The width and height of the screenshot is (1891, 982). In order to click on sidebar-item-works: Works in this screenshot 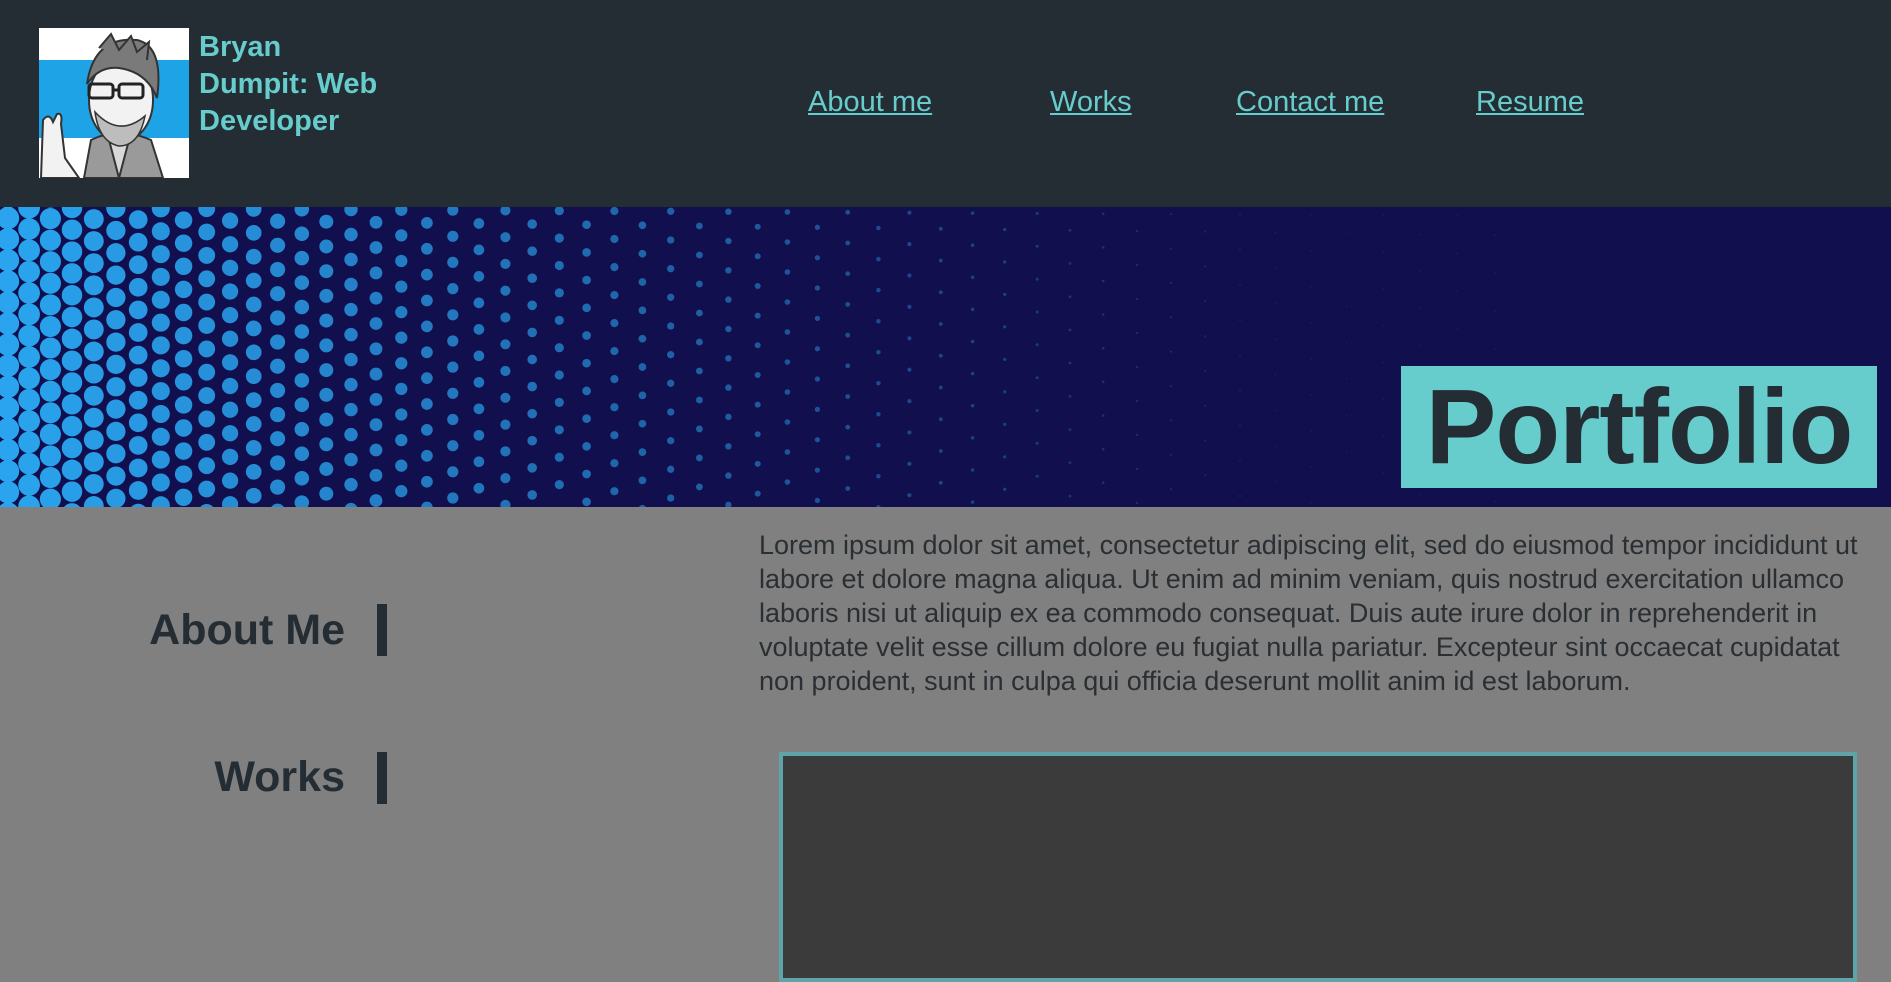, I will do `click(279, 777)`.